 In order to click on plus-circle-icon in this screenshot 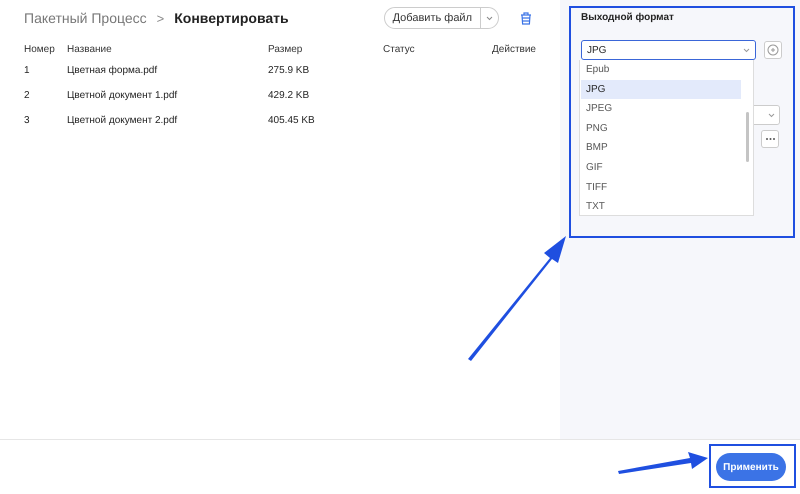, I will do `click(773, 50)`.